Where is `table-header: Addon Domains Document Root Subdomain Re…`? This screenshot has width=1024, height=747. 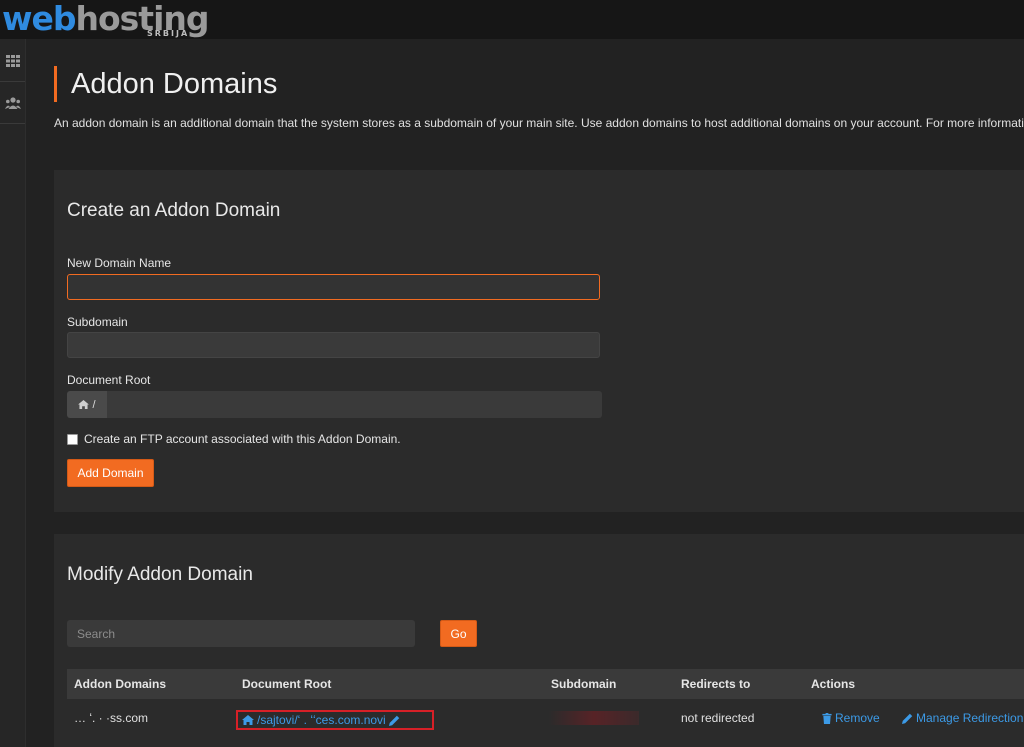
table-header: Addon Domains Document Root Subdomain Re… is located at coordinates (545, 684).